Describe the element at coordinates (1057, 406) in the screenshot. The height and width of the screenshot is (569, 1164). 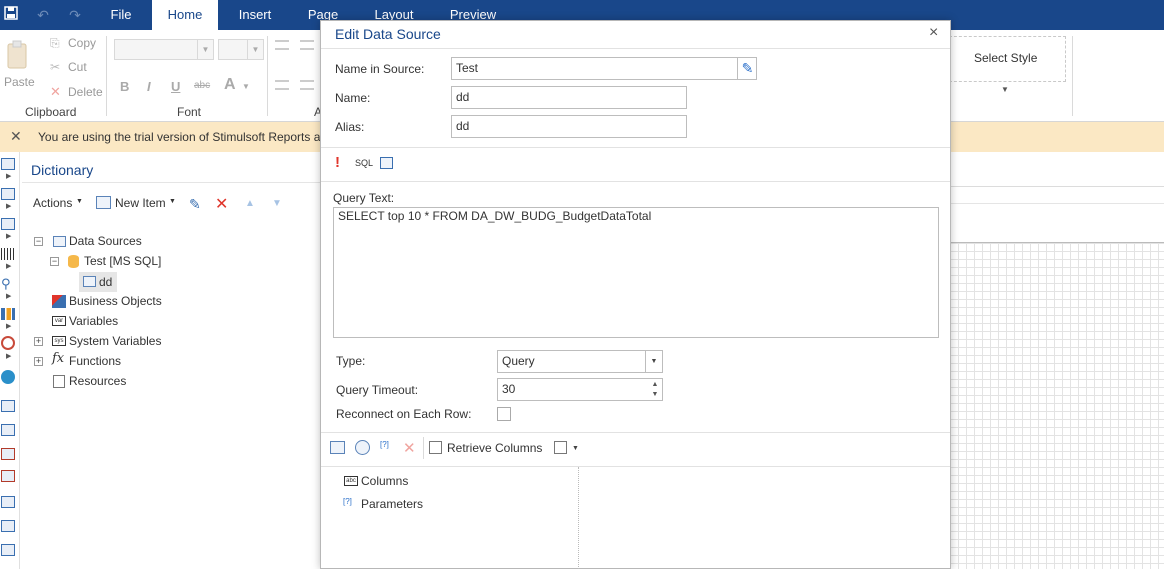
I see `report-page-grid` at that location.